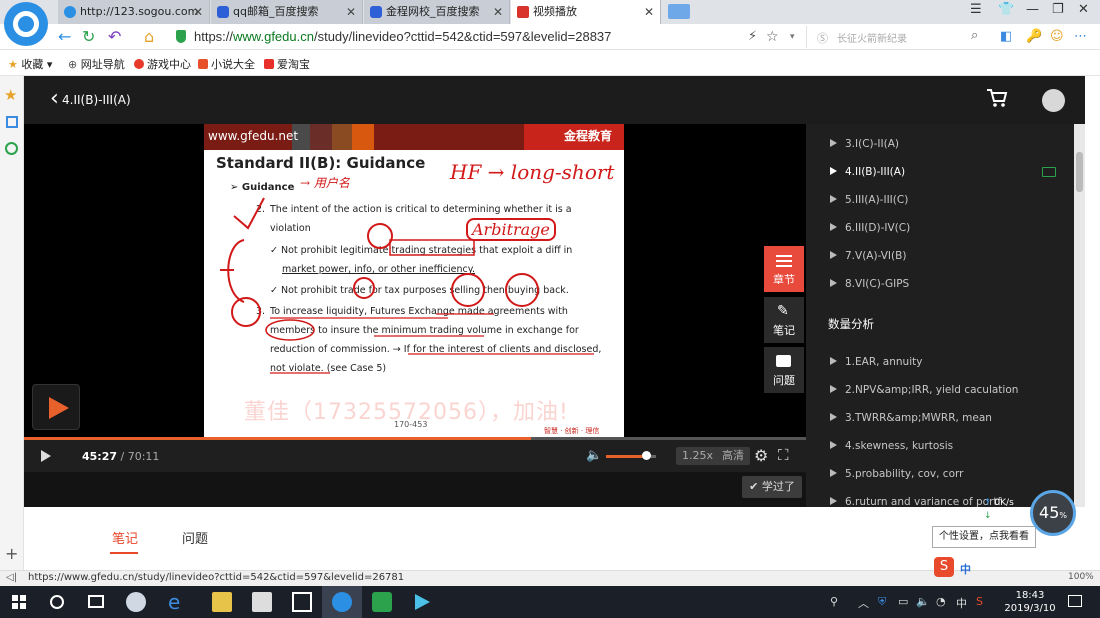 The height and width of the screenshot is (618, 1100). Describe the element at coordinates (974, 35) in the screenshot. I see `search-icon: ⌕` at that location.